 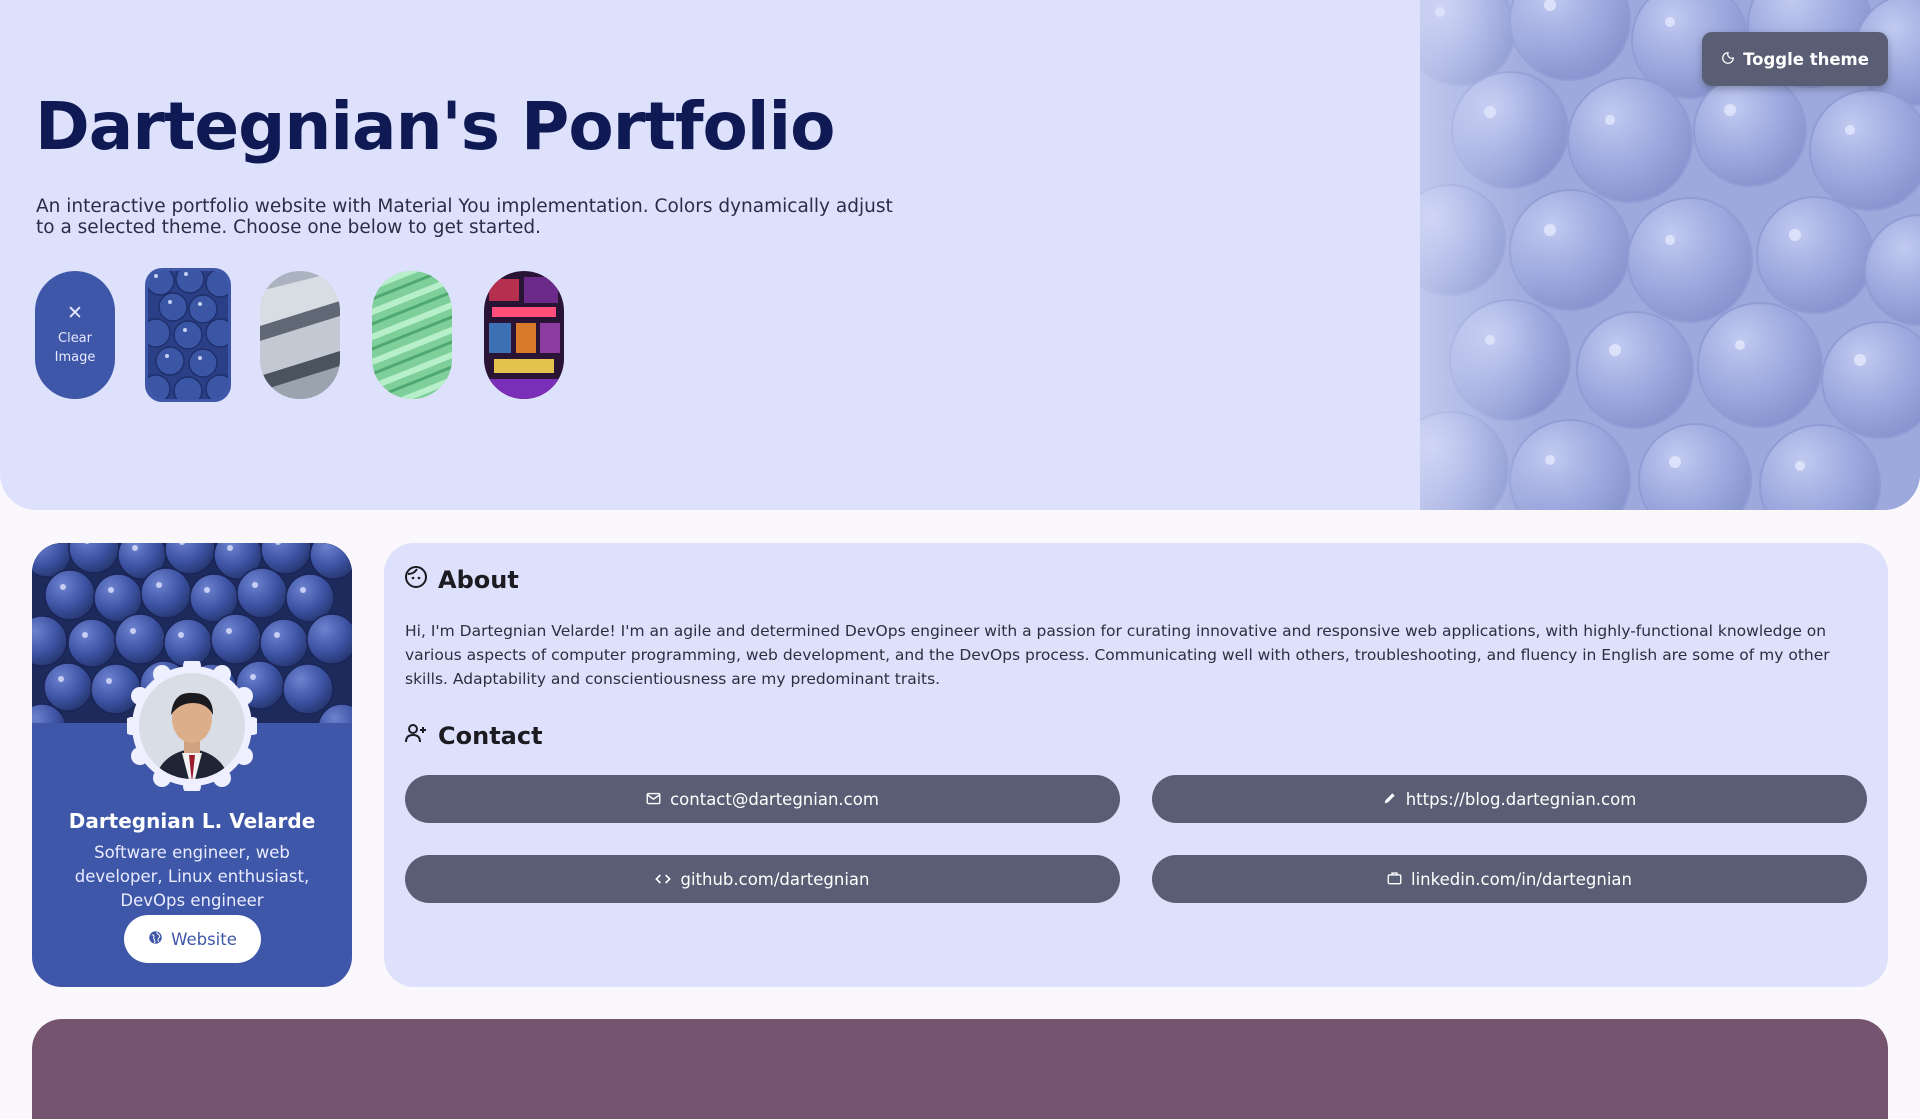 I want to click on close-icon: ✕, so click(x=75, y=313).